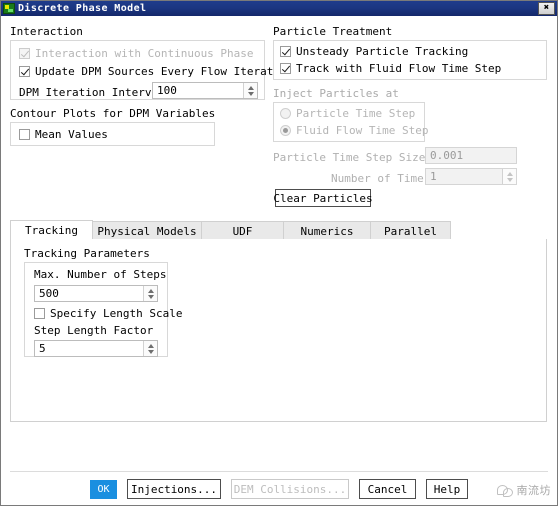 This screenshot has height=506, width=558. I want to click on dpm-iteration-interval-label: DPM Iteration Interval, so click(92, 92).